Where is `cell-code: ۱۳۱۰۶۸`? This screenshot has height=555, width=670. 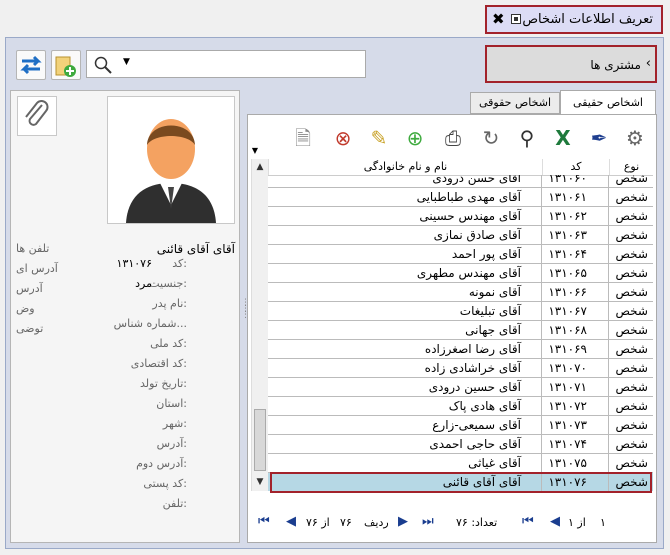 cell-code: ۱۳۱۰۶۸ is located at coordinates (567, 330).